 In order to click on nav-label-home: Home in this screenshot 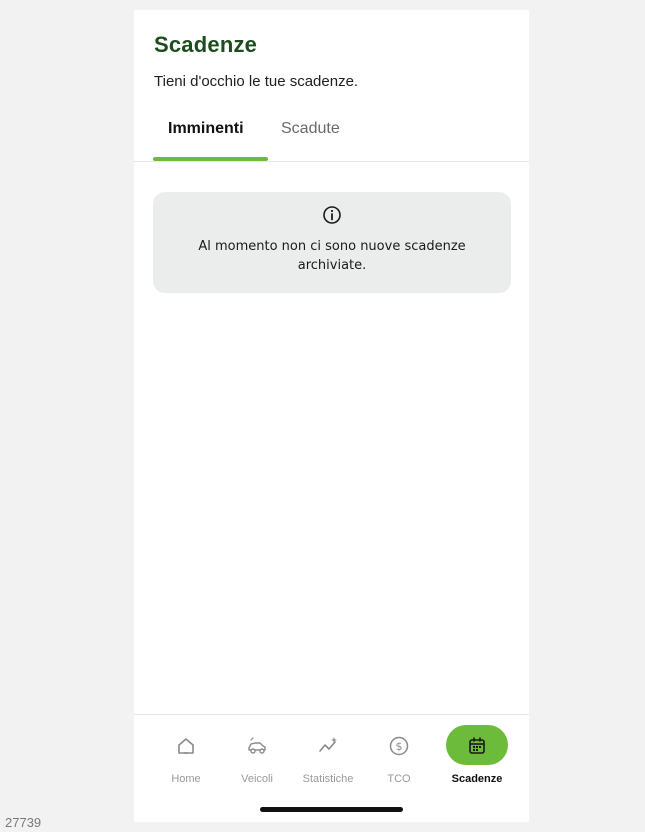, I will do `click(186, 779)`.